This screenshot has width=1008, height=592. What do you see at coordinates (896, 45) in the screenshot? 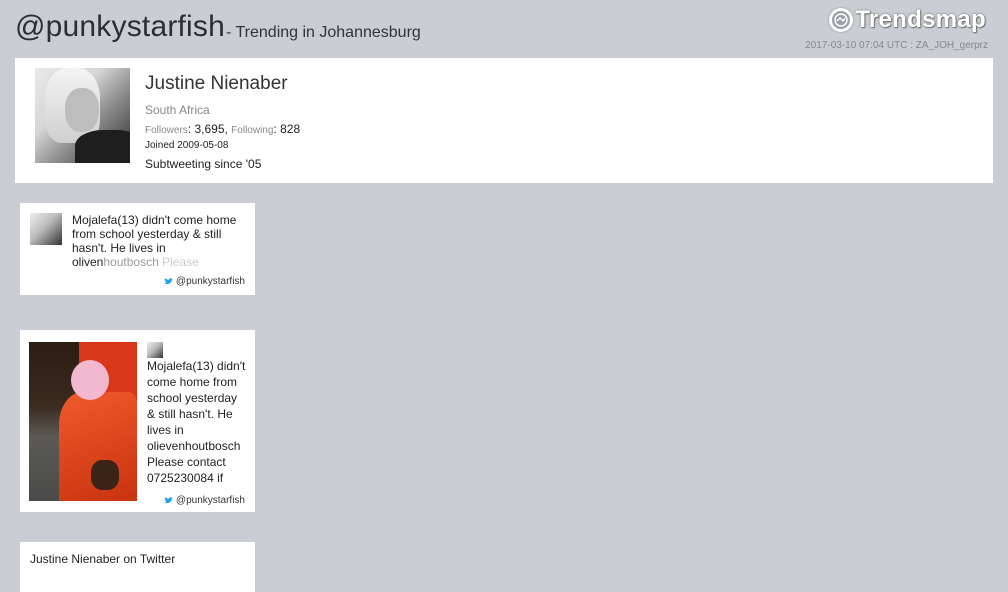
I see `timestamp: 2017-03-10 07:04 UTC : ZA_JOH_gerprz` at bounding box center [896, 45].